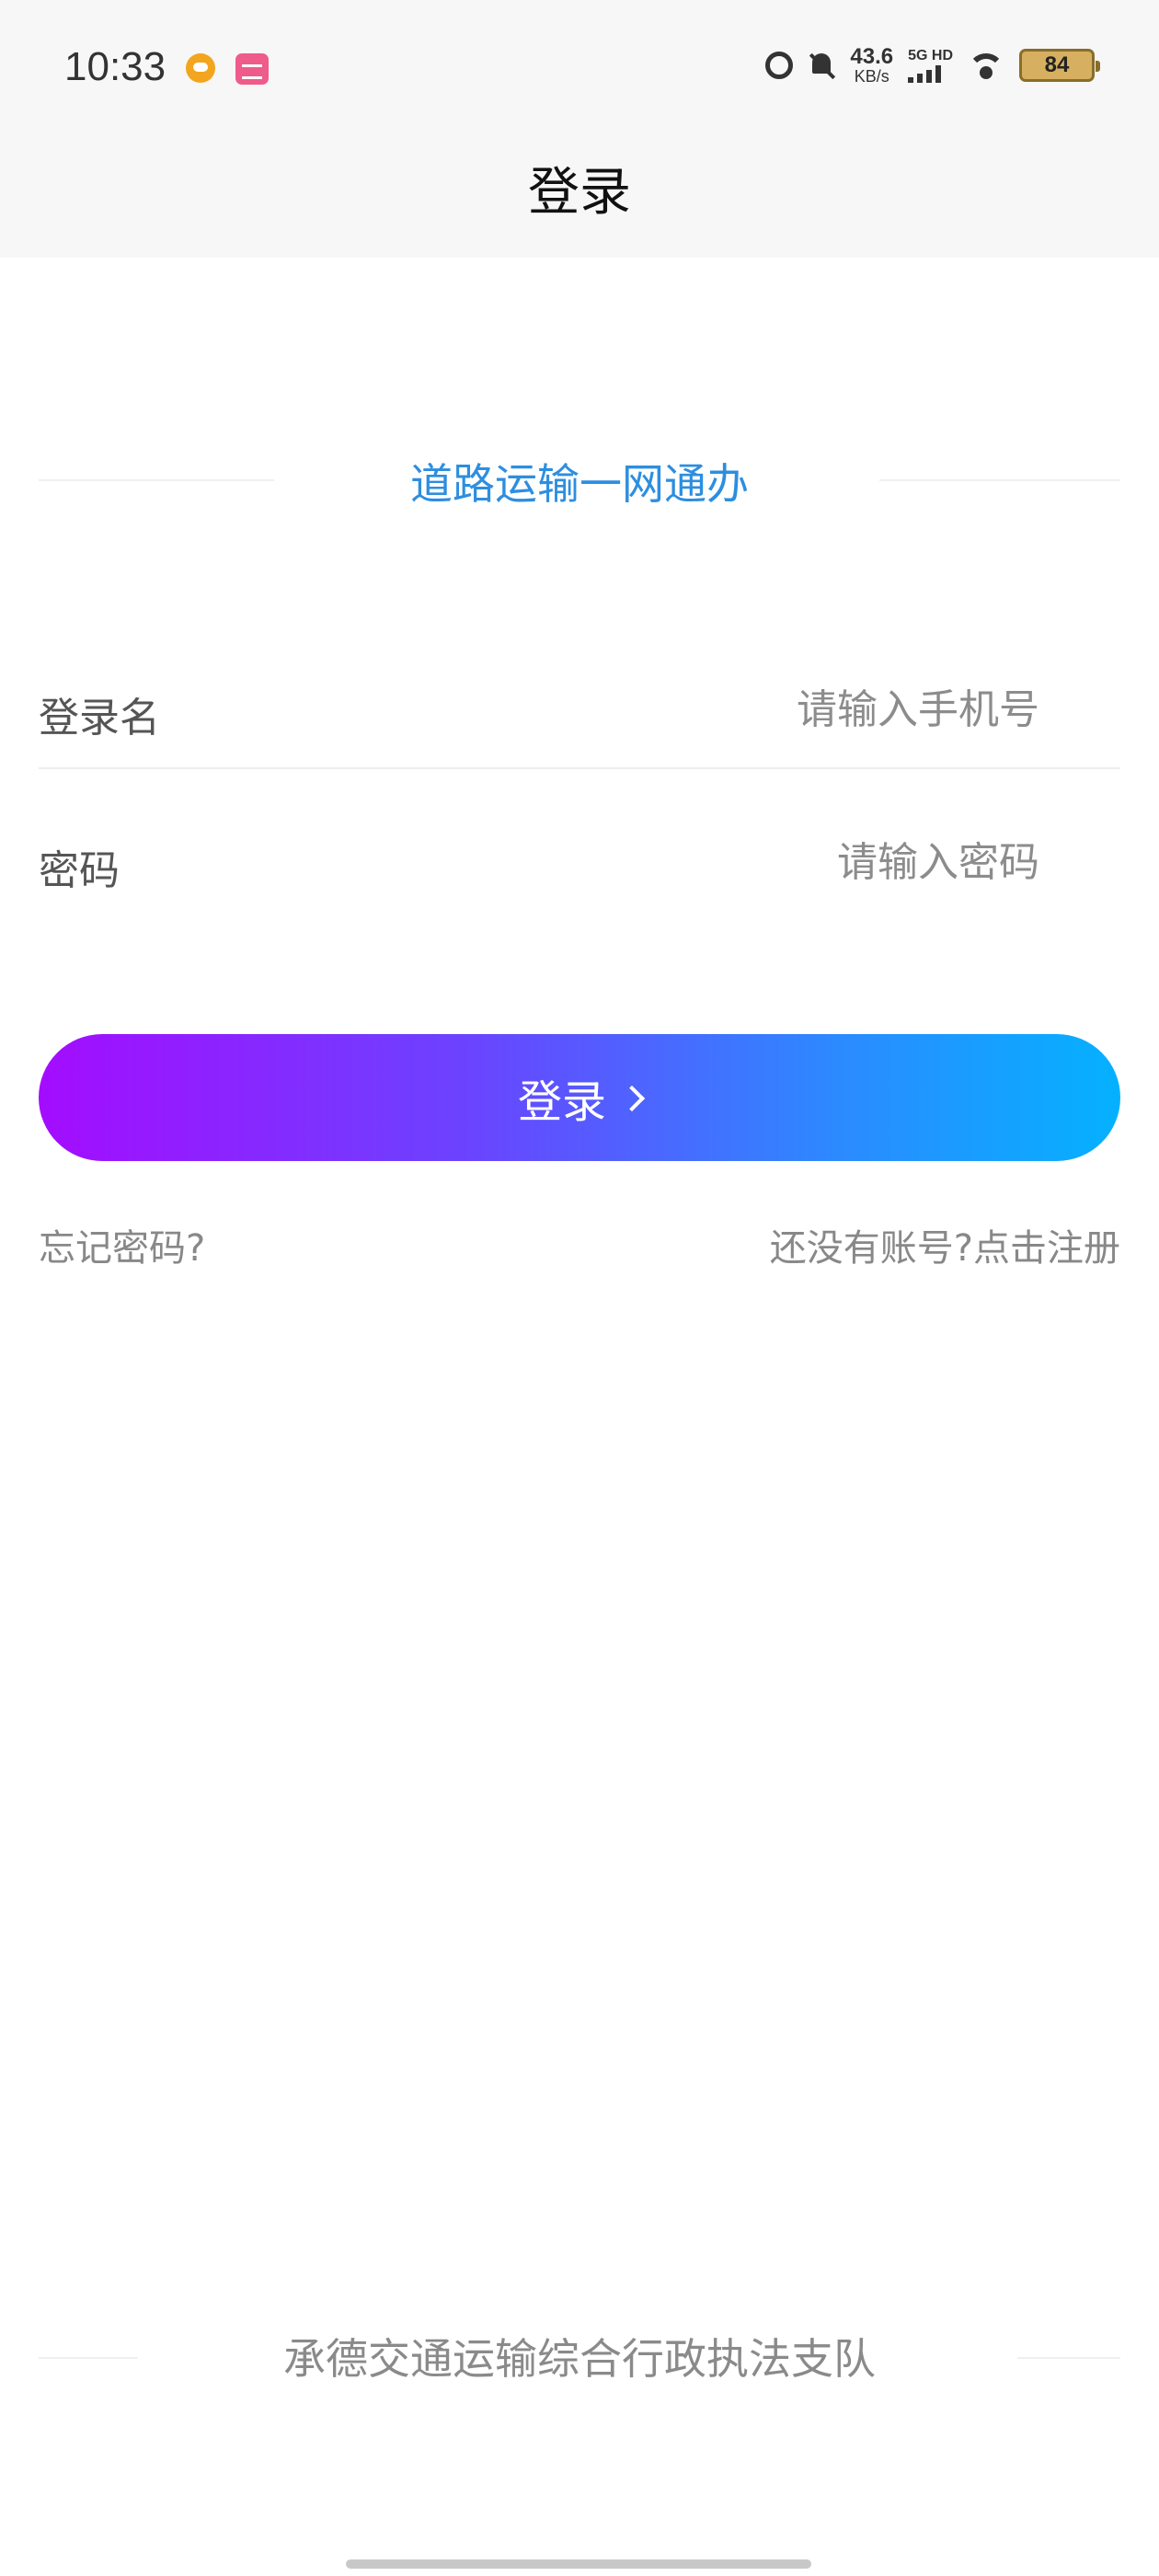 This screenshot has width=1159, height=2576. Describe the element at coordinates (925, 73) in the screenshot. I see `signal-bars` at that location.